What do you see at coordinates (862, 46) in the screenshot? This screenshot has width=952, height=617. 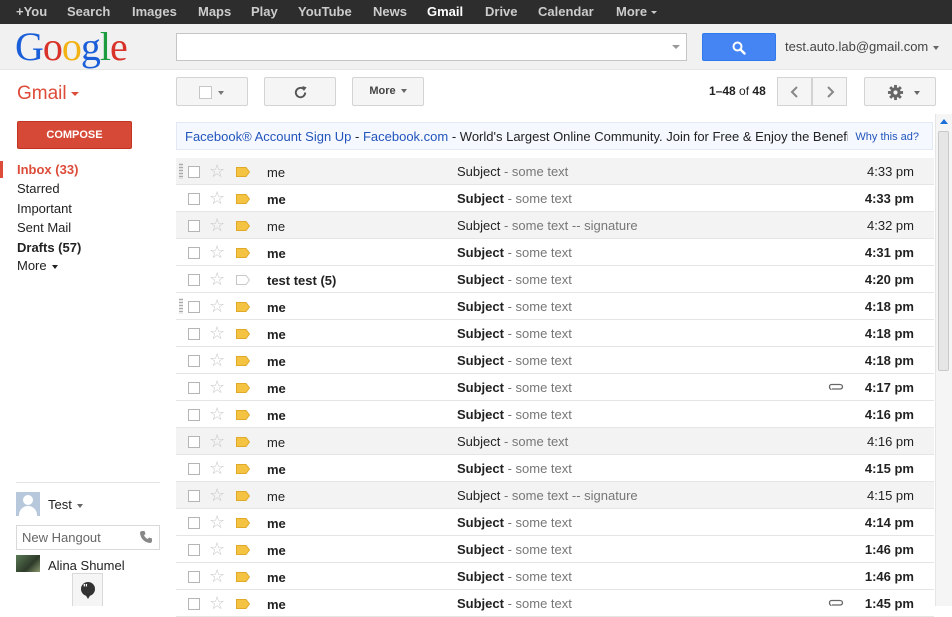 I see `account-menu: test.auto.lab@gmail.com` at bounding box center [862, 46].